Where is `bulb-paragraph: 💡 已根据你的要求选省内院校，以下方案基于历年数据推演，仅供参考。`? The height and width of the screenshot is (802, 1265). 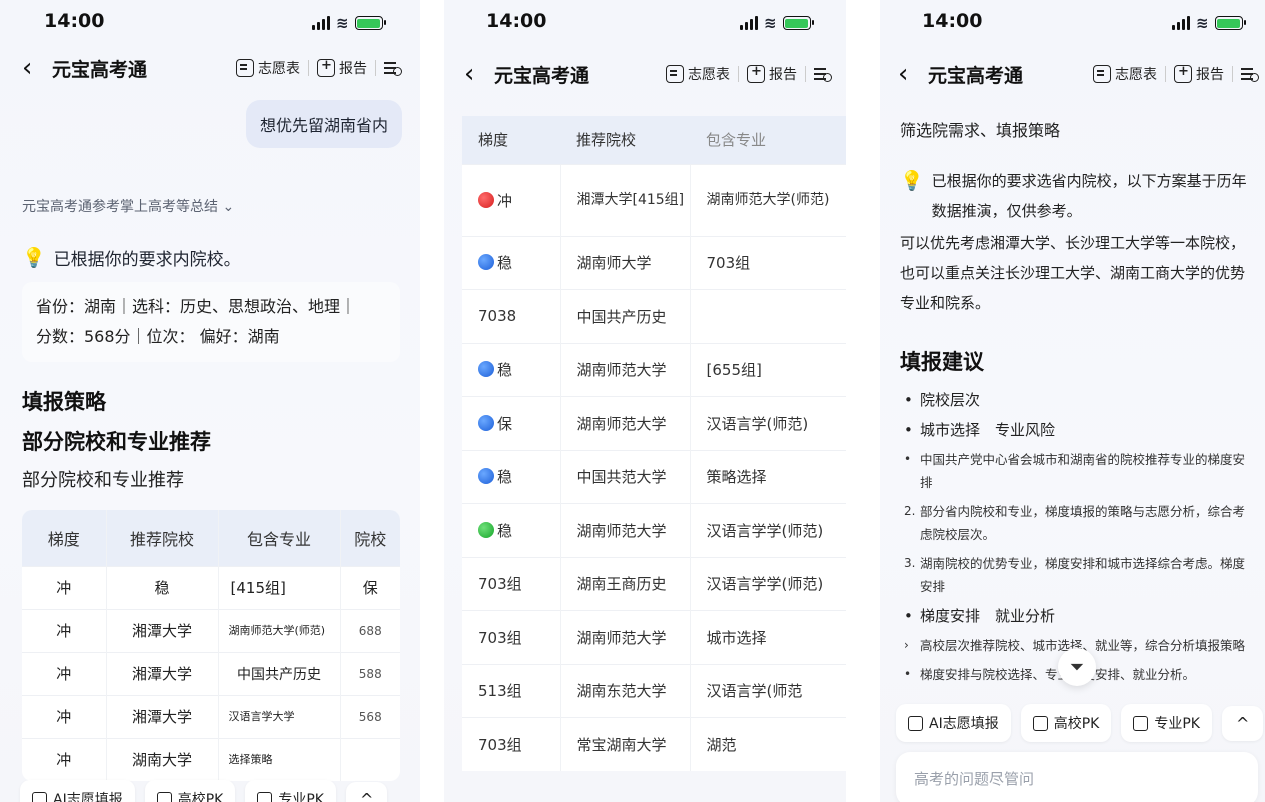
bulb-paragraph: 💡 已根据你的要求选省内院校，以下方案基于历年数据推演，仅供参考。 is located at coordinates (1075, 196).